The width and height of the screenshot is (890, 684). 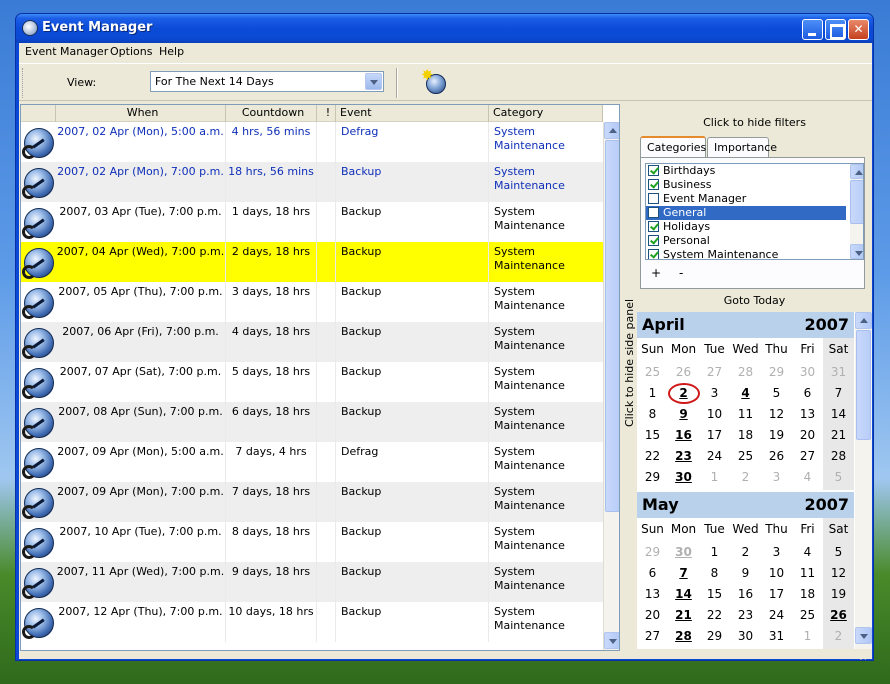 I want to click on calendar-day: 27, so click(x=652, y=636).